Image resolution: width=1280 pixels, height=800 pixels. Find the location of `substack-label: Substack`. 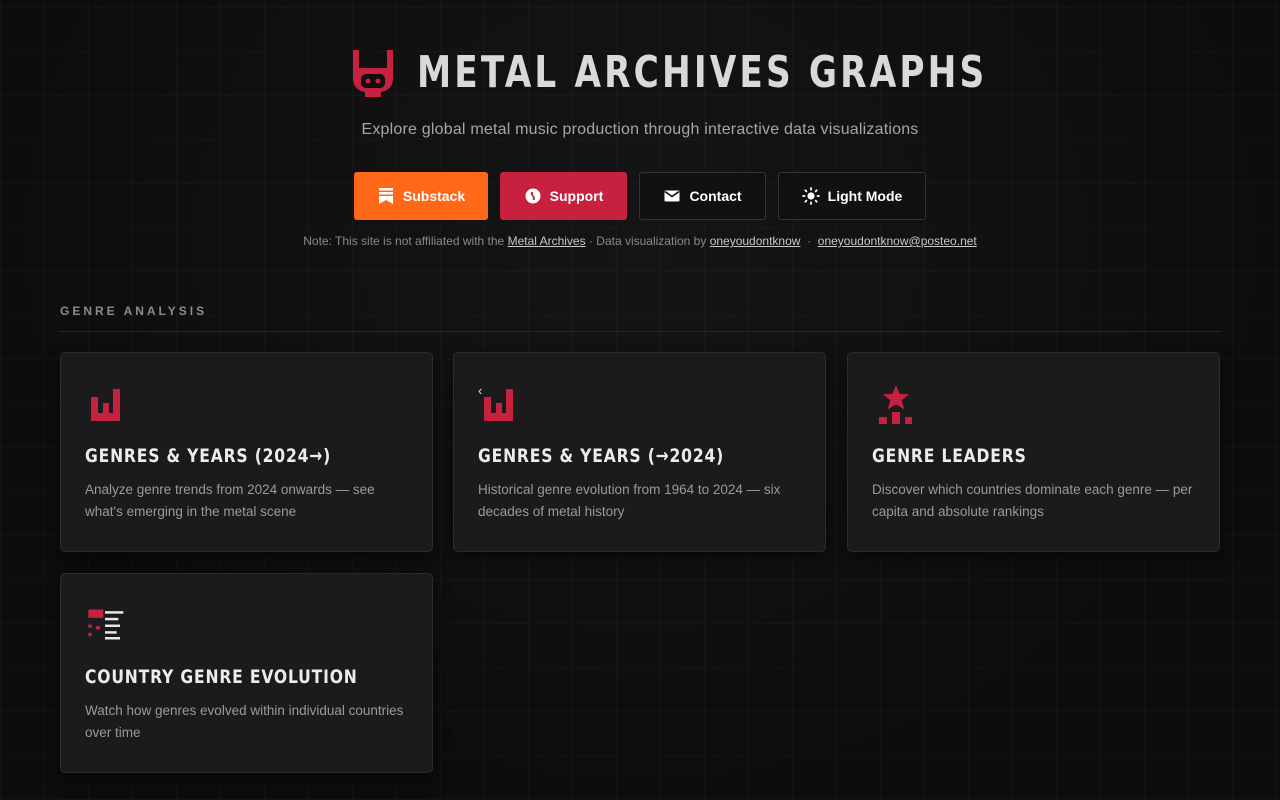

substack-label: Substack is located at coordinates (434, 196).